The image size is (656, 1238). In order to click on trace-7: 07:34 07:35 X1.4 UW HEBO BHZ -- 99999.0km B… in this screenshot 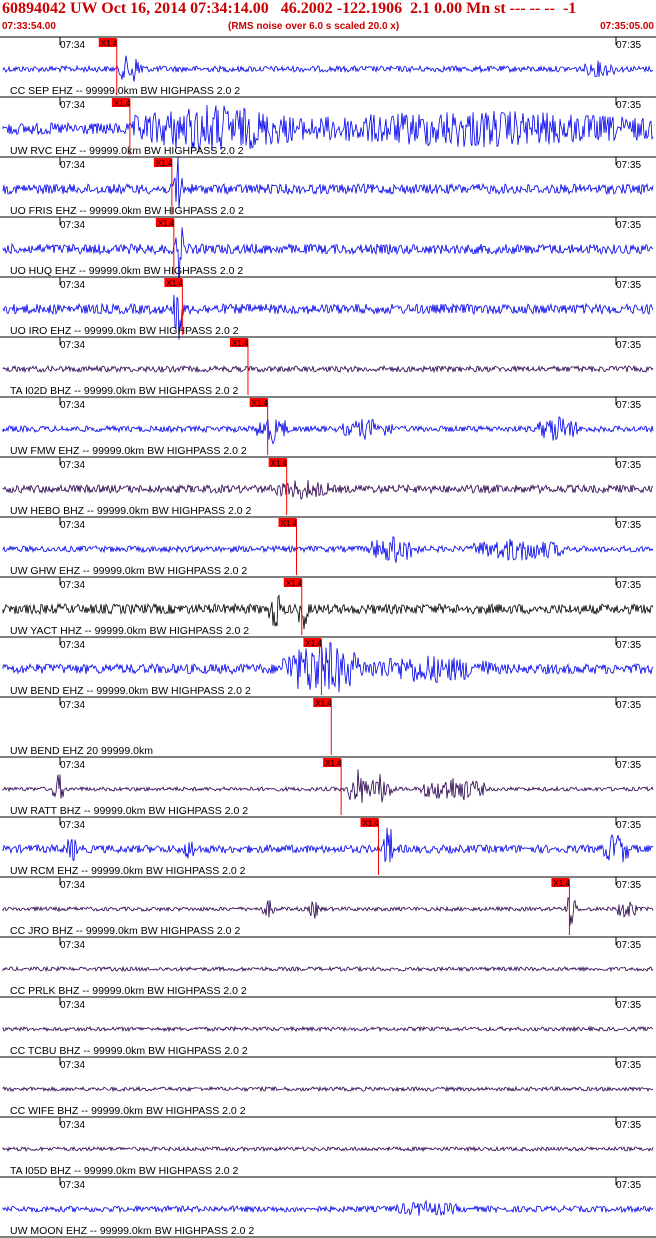, I will do `click(328, 486)`.